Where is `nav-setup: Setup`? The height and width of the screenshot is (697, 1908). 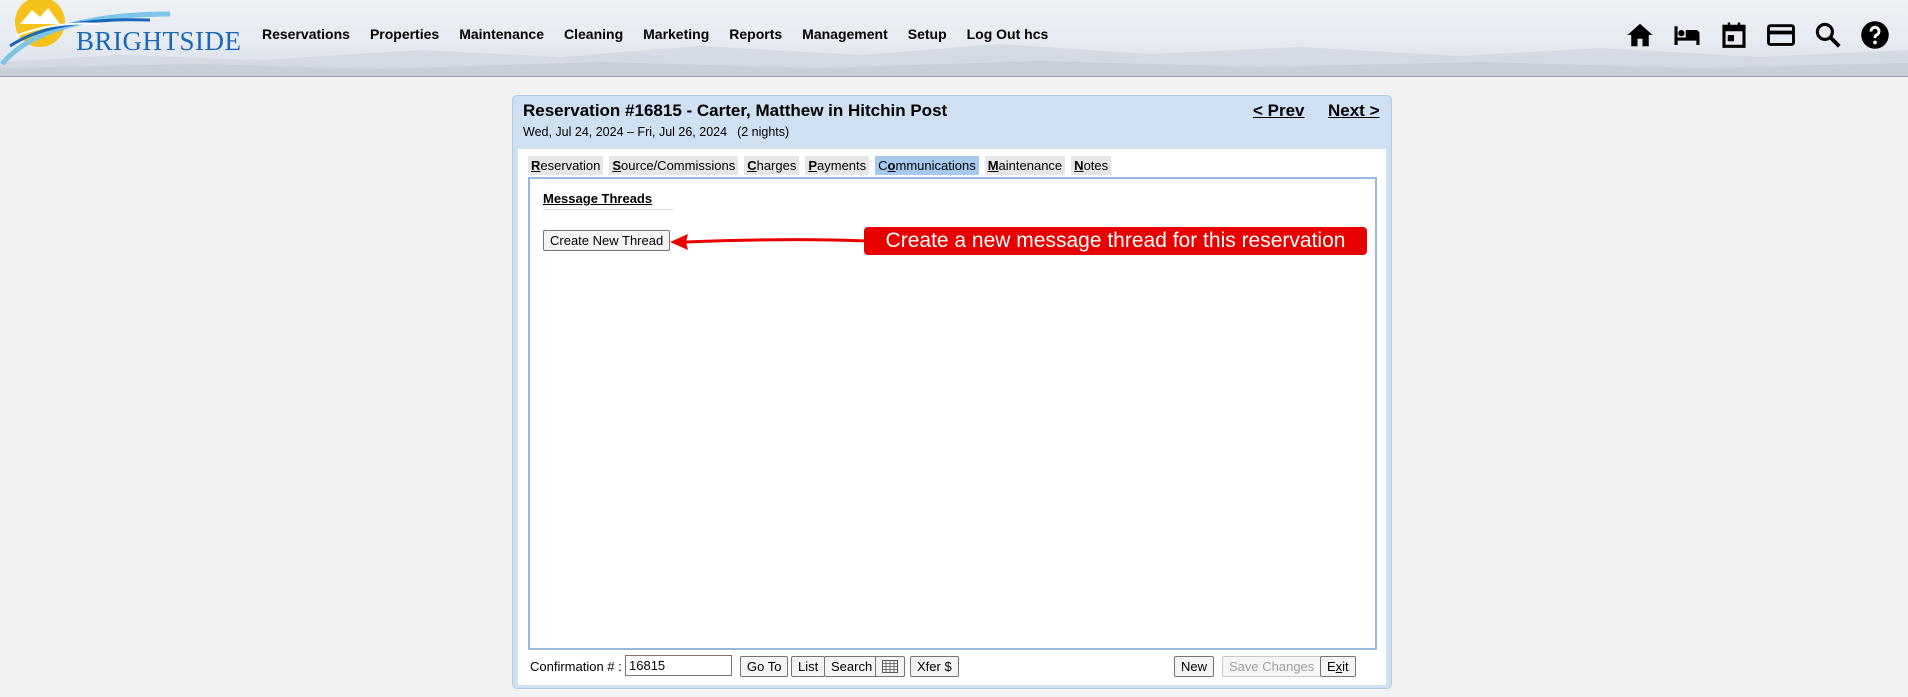 nav-setup: Setup is located at coordinates (927, 34).